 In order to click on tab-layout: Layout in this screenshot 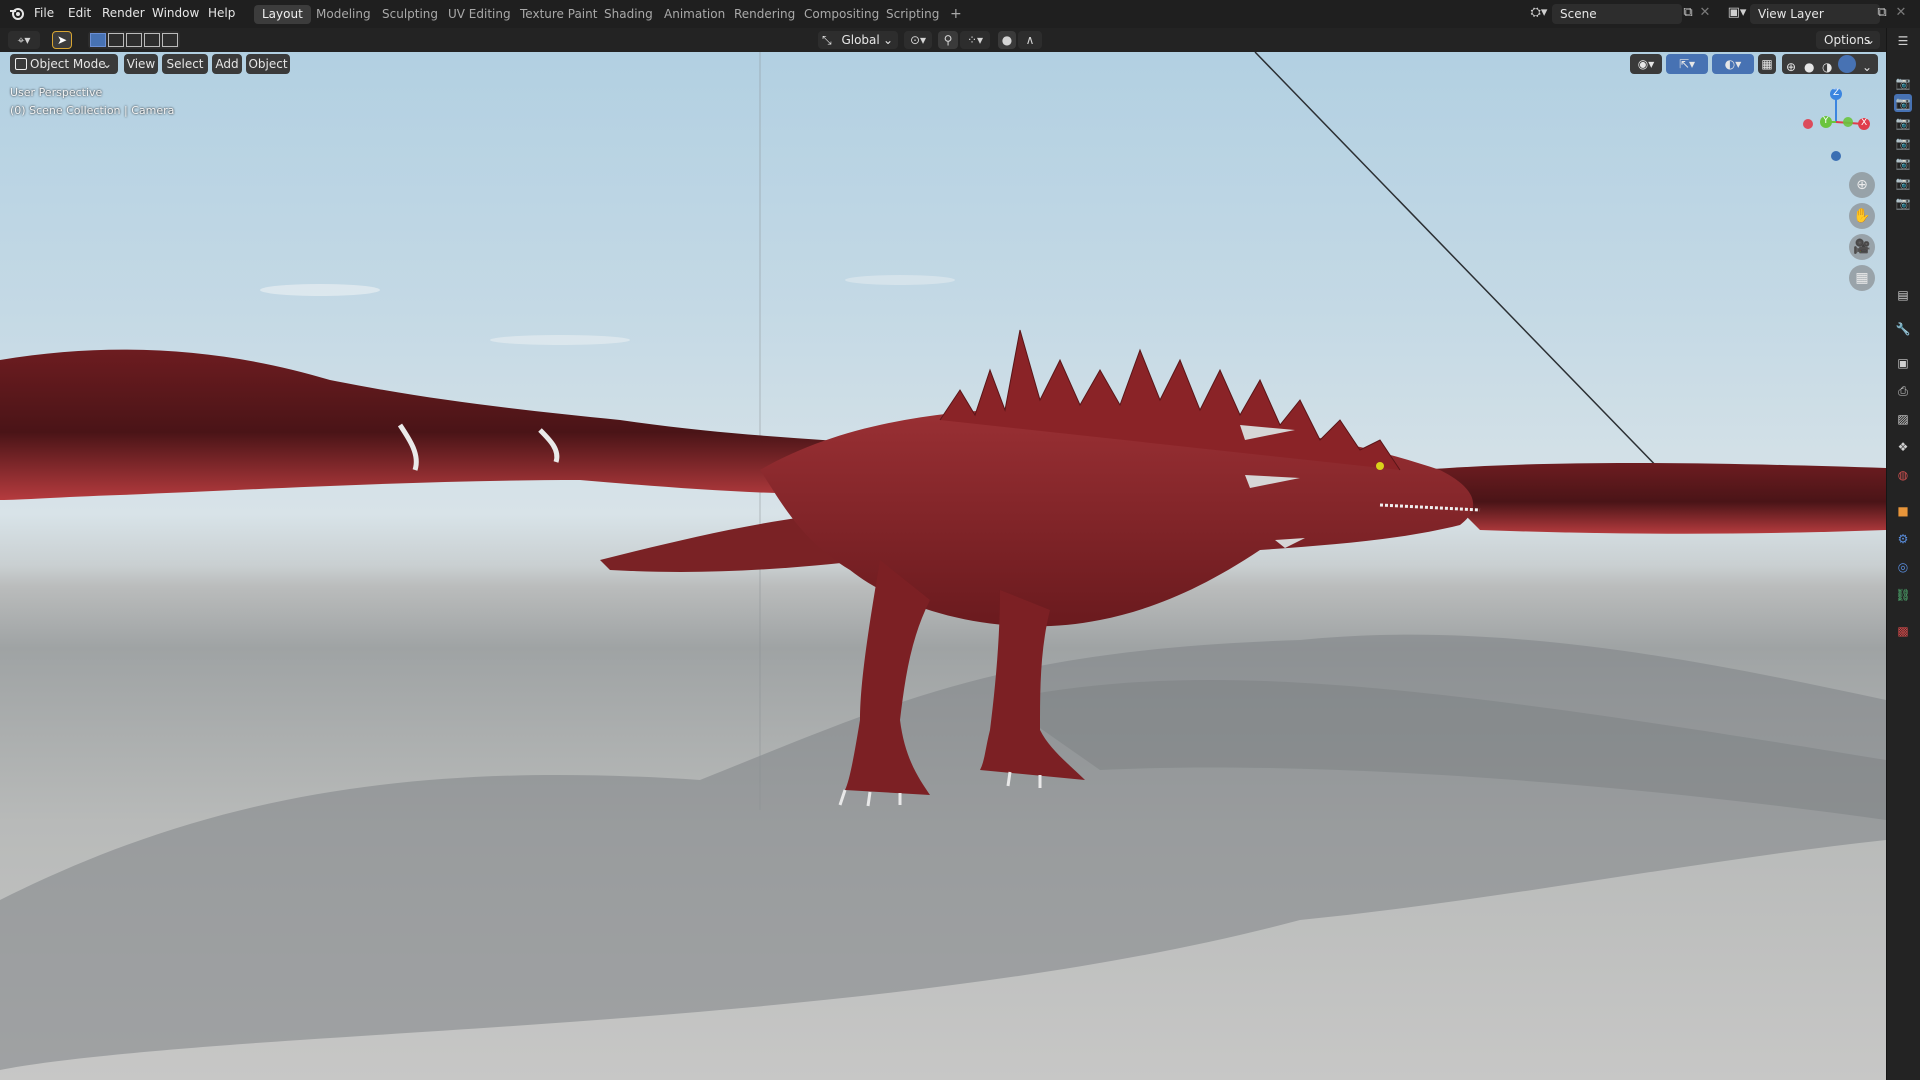, I will do `click(282, 14)`.